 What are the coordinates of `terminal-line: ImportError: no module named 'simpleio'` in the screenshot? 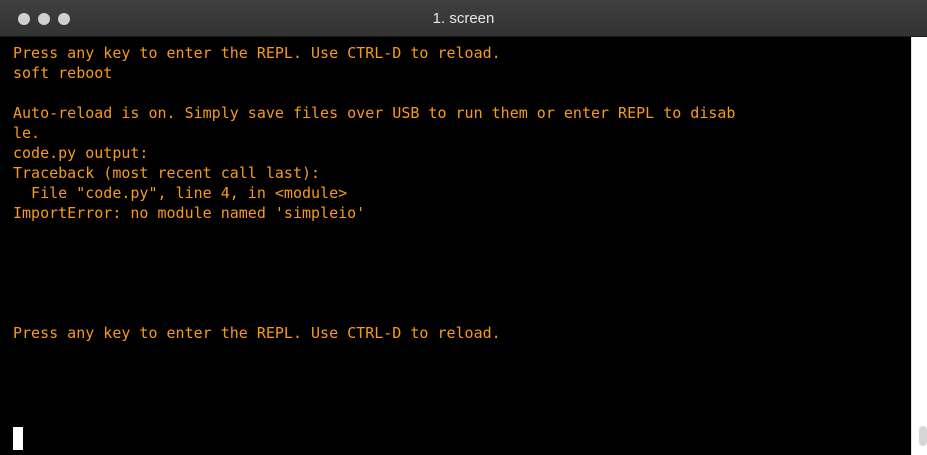 It's located at (189, 213).